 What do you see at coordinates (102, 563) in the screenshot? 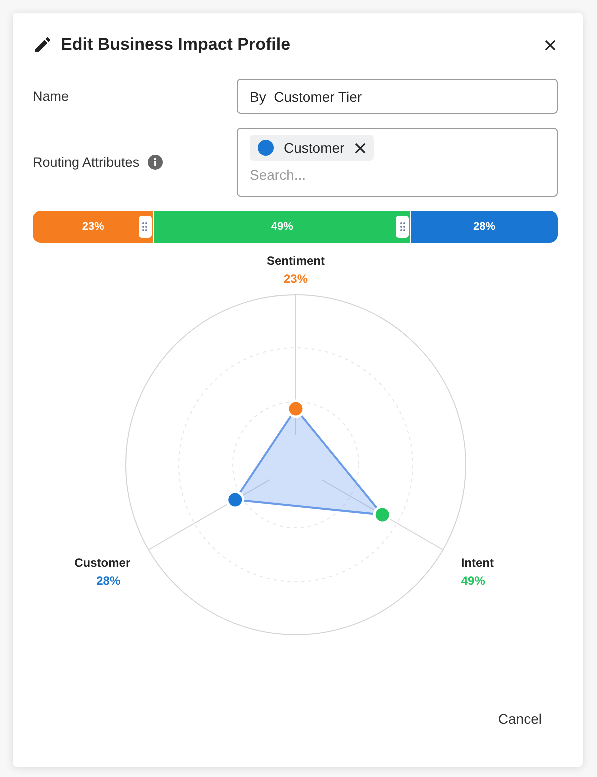
I see `axis-label: Customer` at bounding box center [102, 563].